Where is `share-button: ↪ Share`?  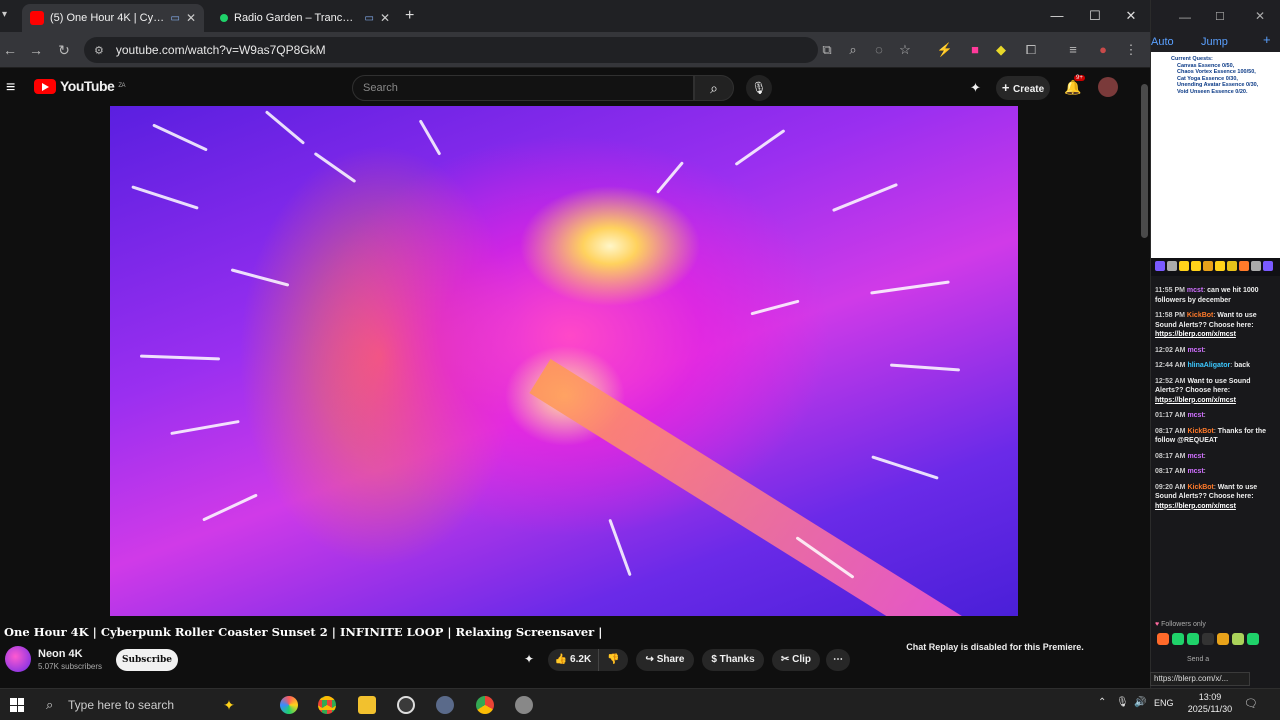
share-button: ↪ Share is located at coordinates (665, 660).